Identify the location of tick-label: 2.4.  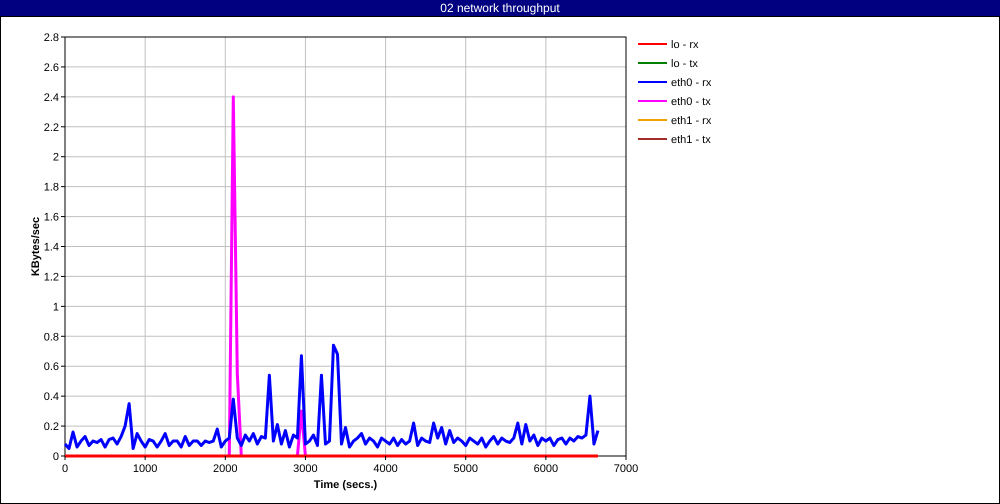
(51, 98).